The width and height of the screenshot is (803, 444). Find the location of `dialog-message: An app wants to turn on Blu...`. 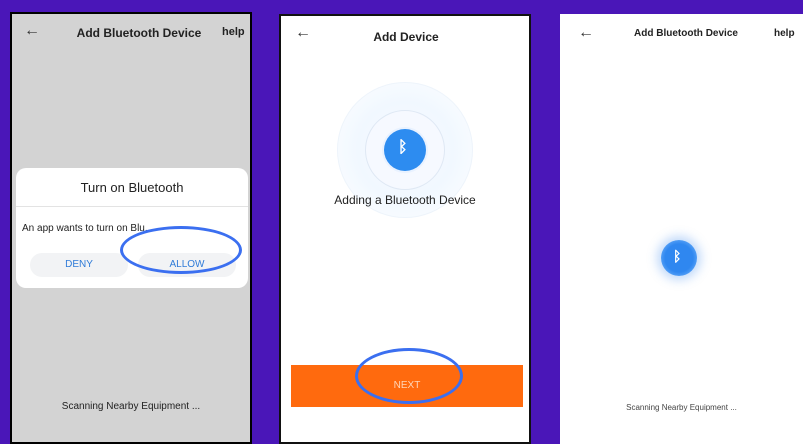

dialog-message: An app wants to turn on Blu... is located at coordinates (88, 228).